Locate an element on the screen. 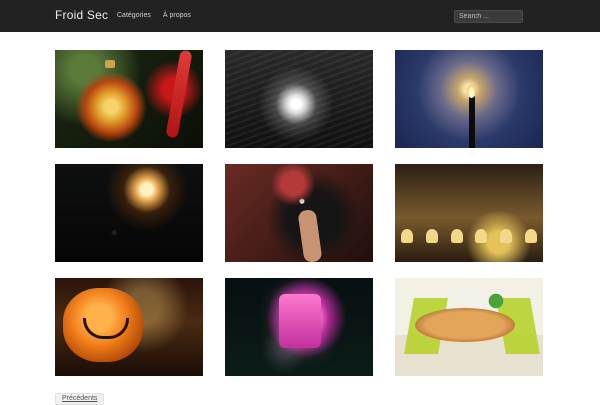 This screenshot has width=600, height=405. gallery-item-ornament is located at coordinates (129, 99).